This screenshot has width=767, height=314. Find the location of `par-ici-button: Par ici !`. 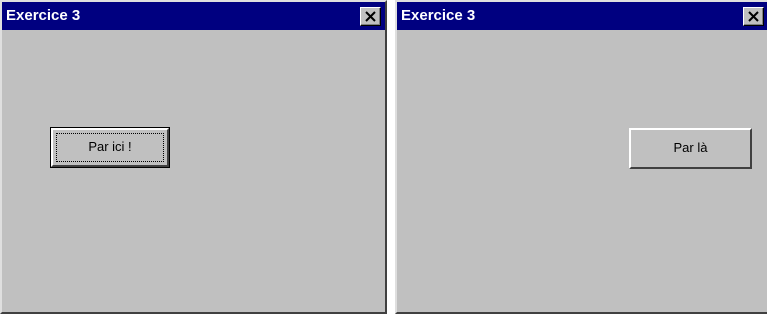

par-ici-button: Par ici ! is located at coordinates (110, 147).